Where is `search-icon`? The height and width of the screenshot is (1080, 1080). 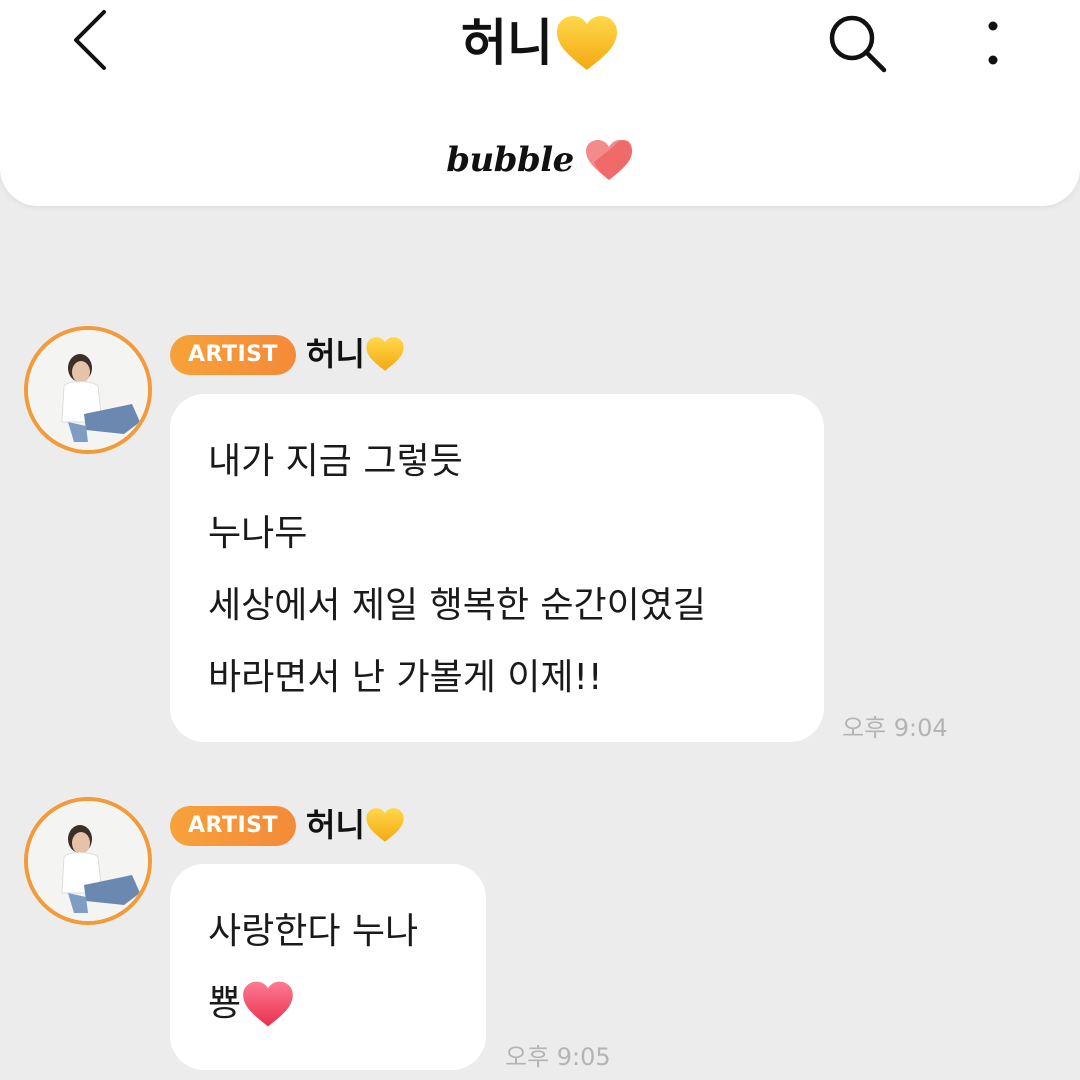
search-icon is located at coordinates (858, 44).